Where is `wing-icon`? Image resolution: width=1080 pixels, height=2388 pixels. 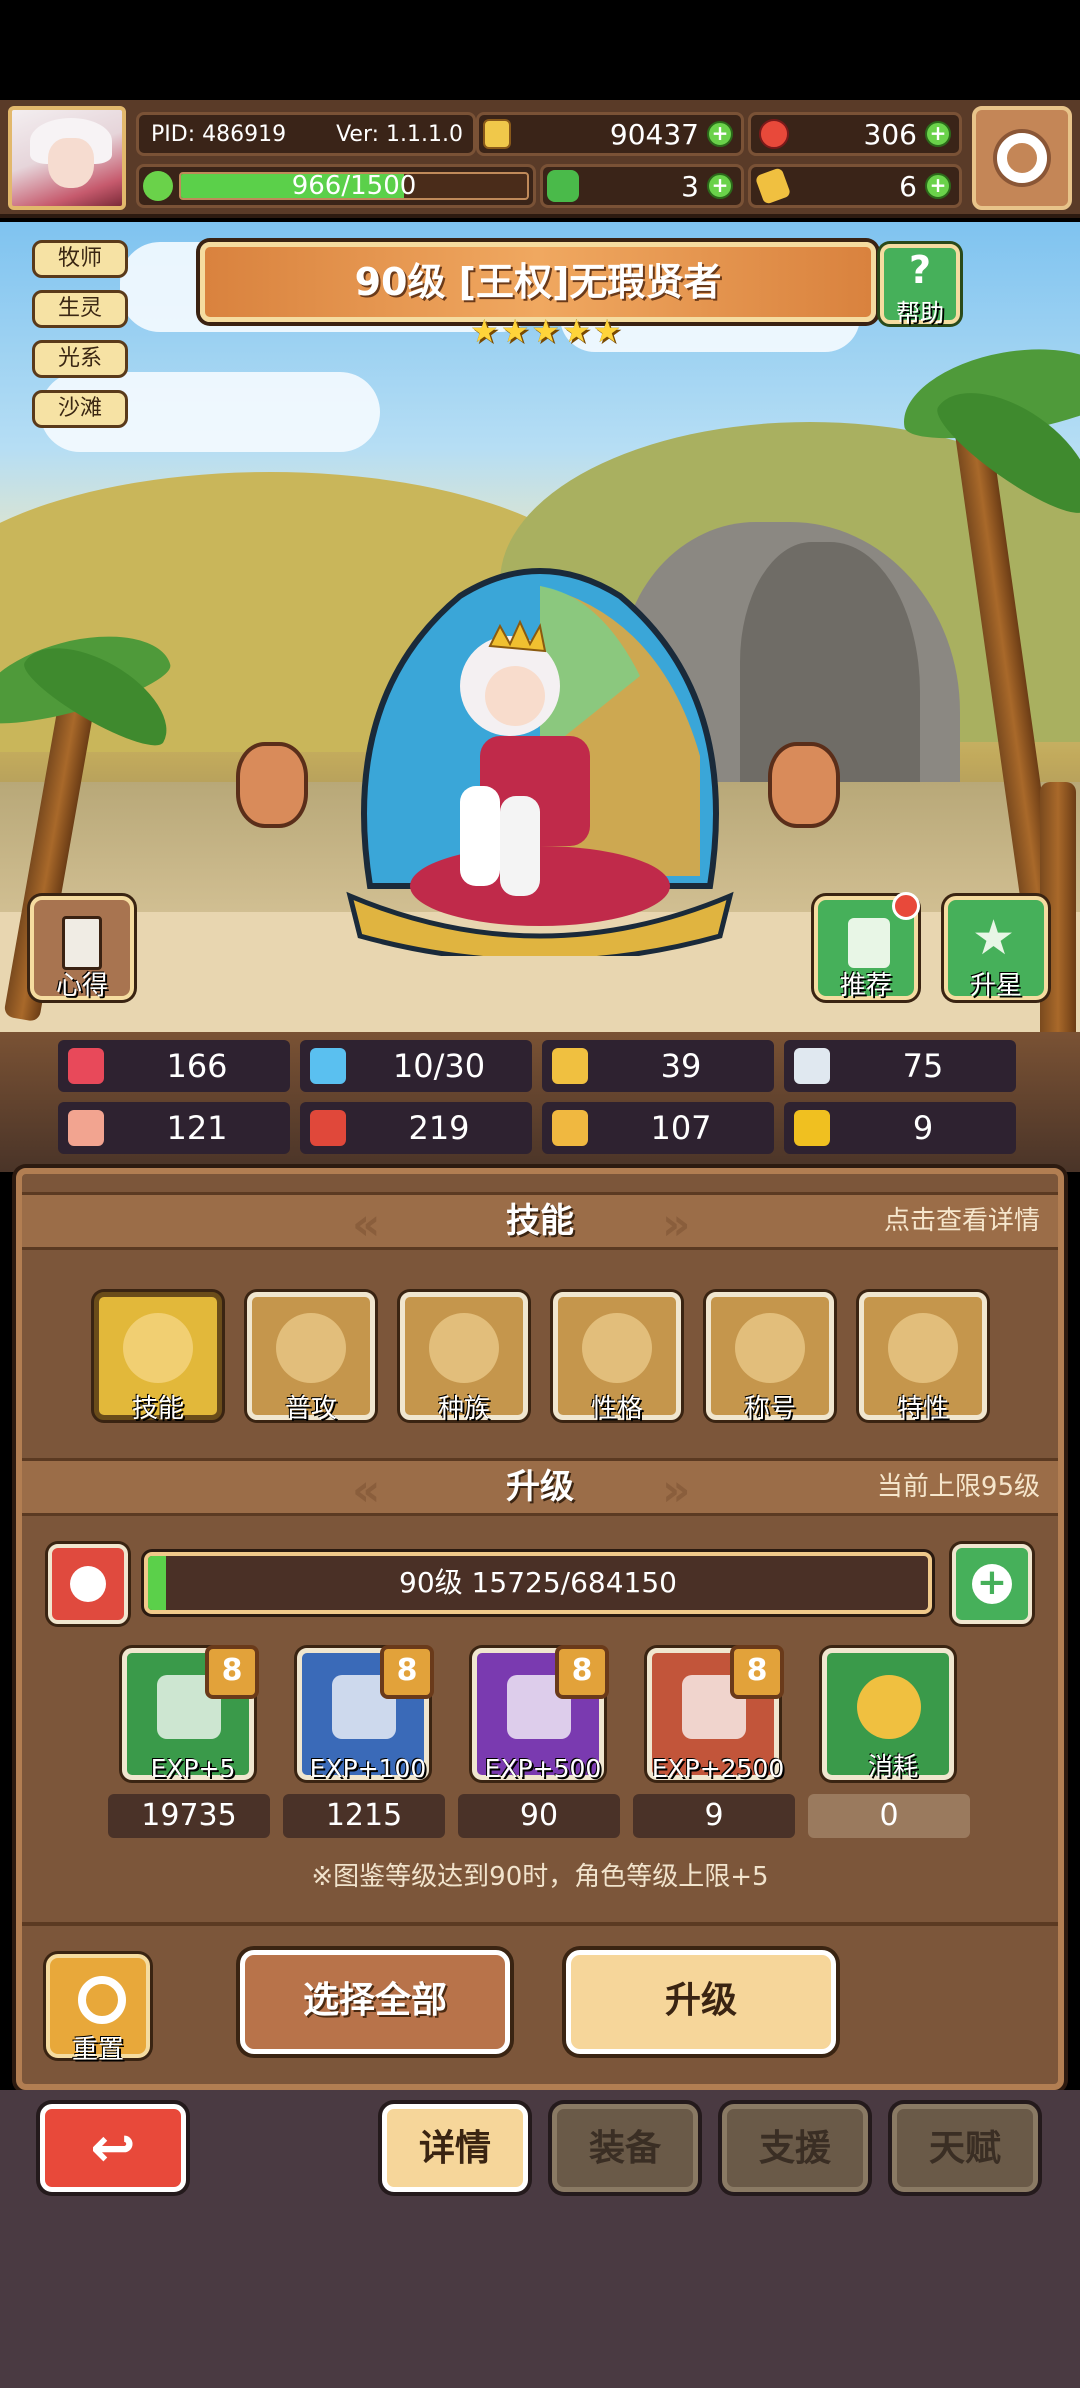 wing-icon is located at coordinates (812, 1066).